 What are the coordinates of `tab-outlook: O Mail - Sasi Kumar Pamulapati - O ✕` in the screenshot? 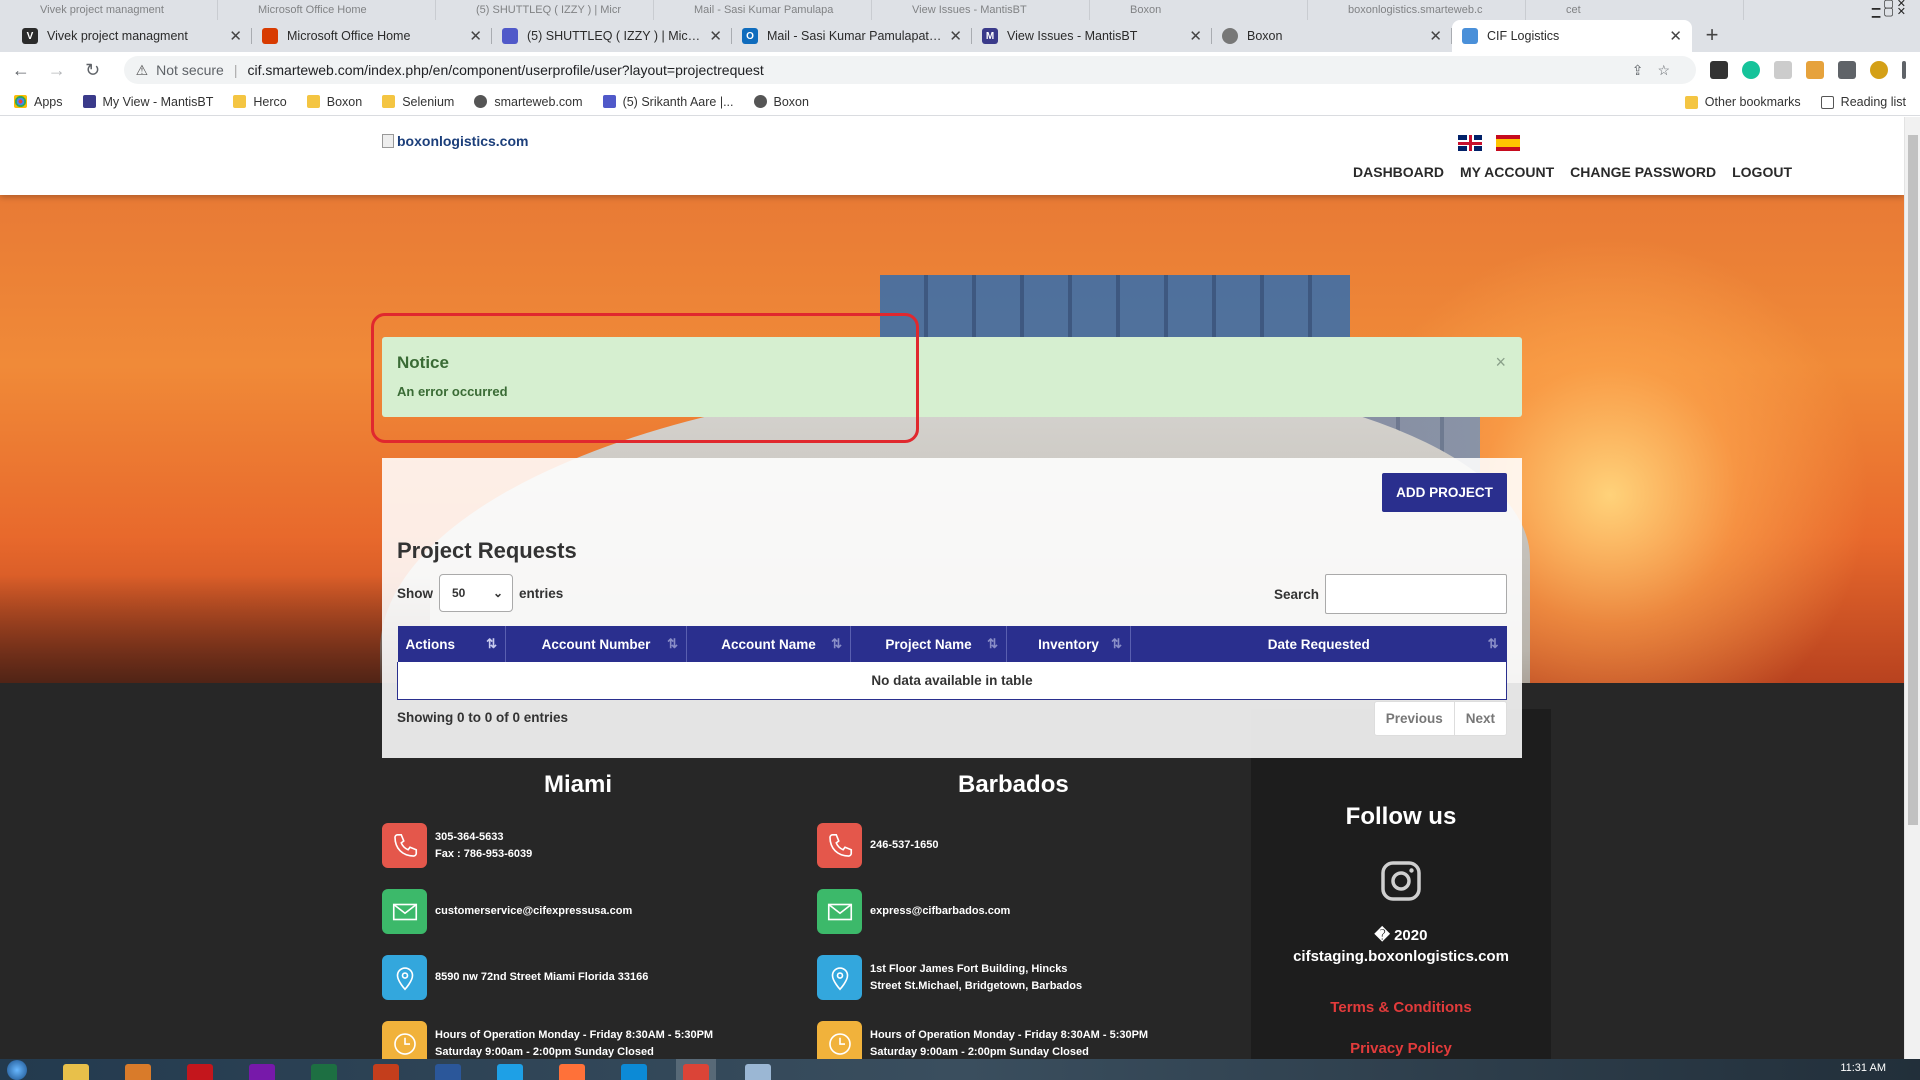 It's located at (852, 36).